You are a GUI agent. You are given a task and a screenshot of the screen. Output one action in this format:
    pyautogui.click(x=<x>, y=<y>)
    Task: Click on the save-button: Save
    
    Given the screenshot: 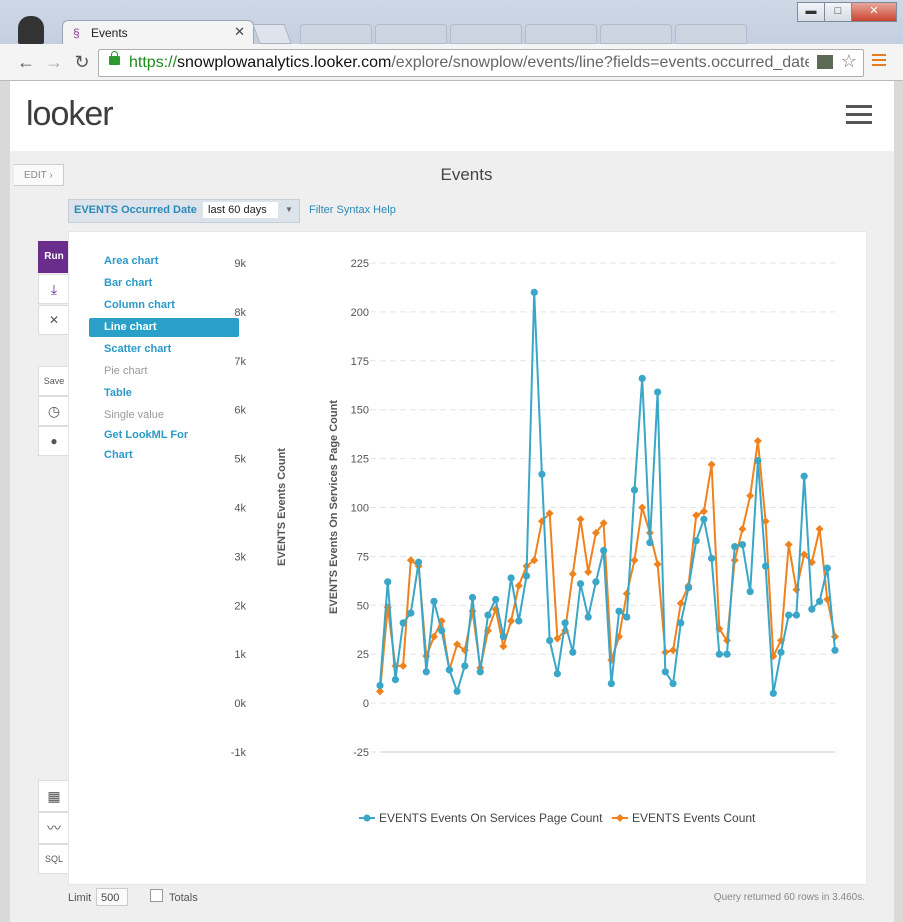 What is the action you would take?
    pyautogui.click(x=54, y=381)
    